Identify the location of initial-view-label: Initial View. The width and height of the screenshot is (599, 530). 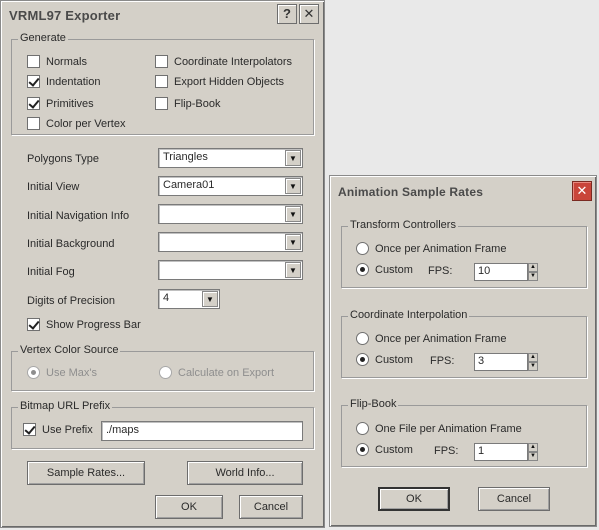
(53, 187).